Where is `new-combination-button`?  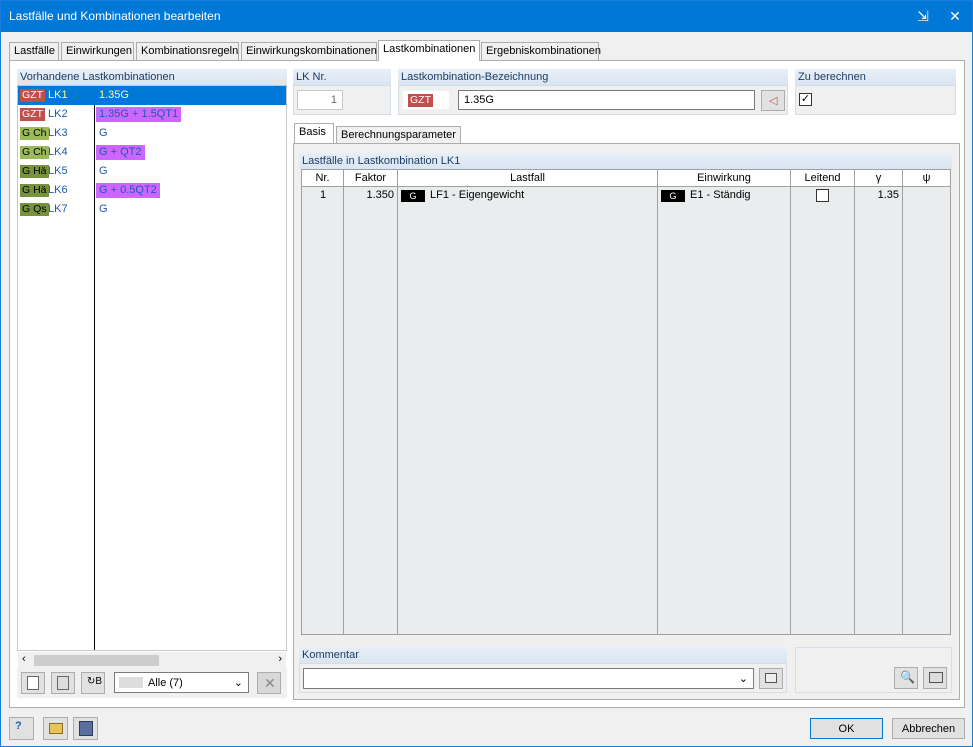
new-combination-button is located at coordinates (33, 683).